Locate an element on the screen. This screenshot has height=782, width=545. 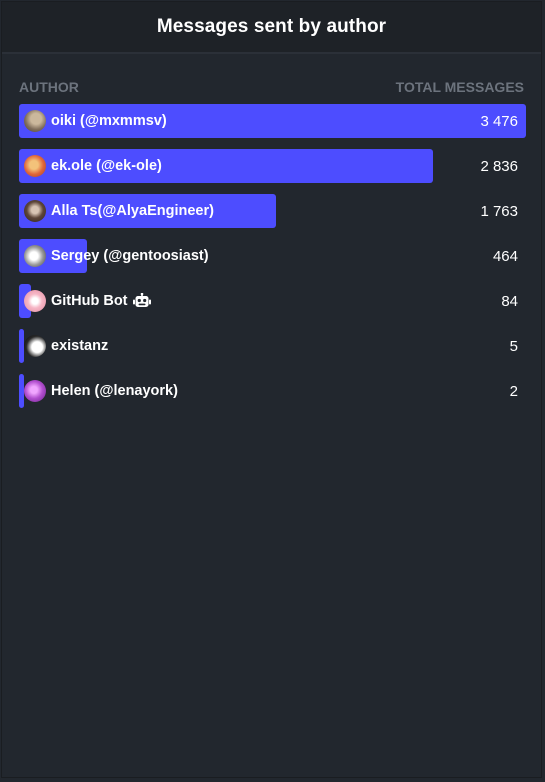
message-count: 3 476 is located at coordinates (499, 121).